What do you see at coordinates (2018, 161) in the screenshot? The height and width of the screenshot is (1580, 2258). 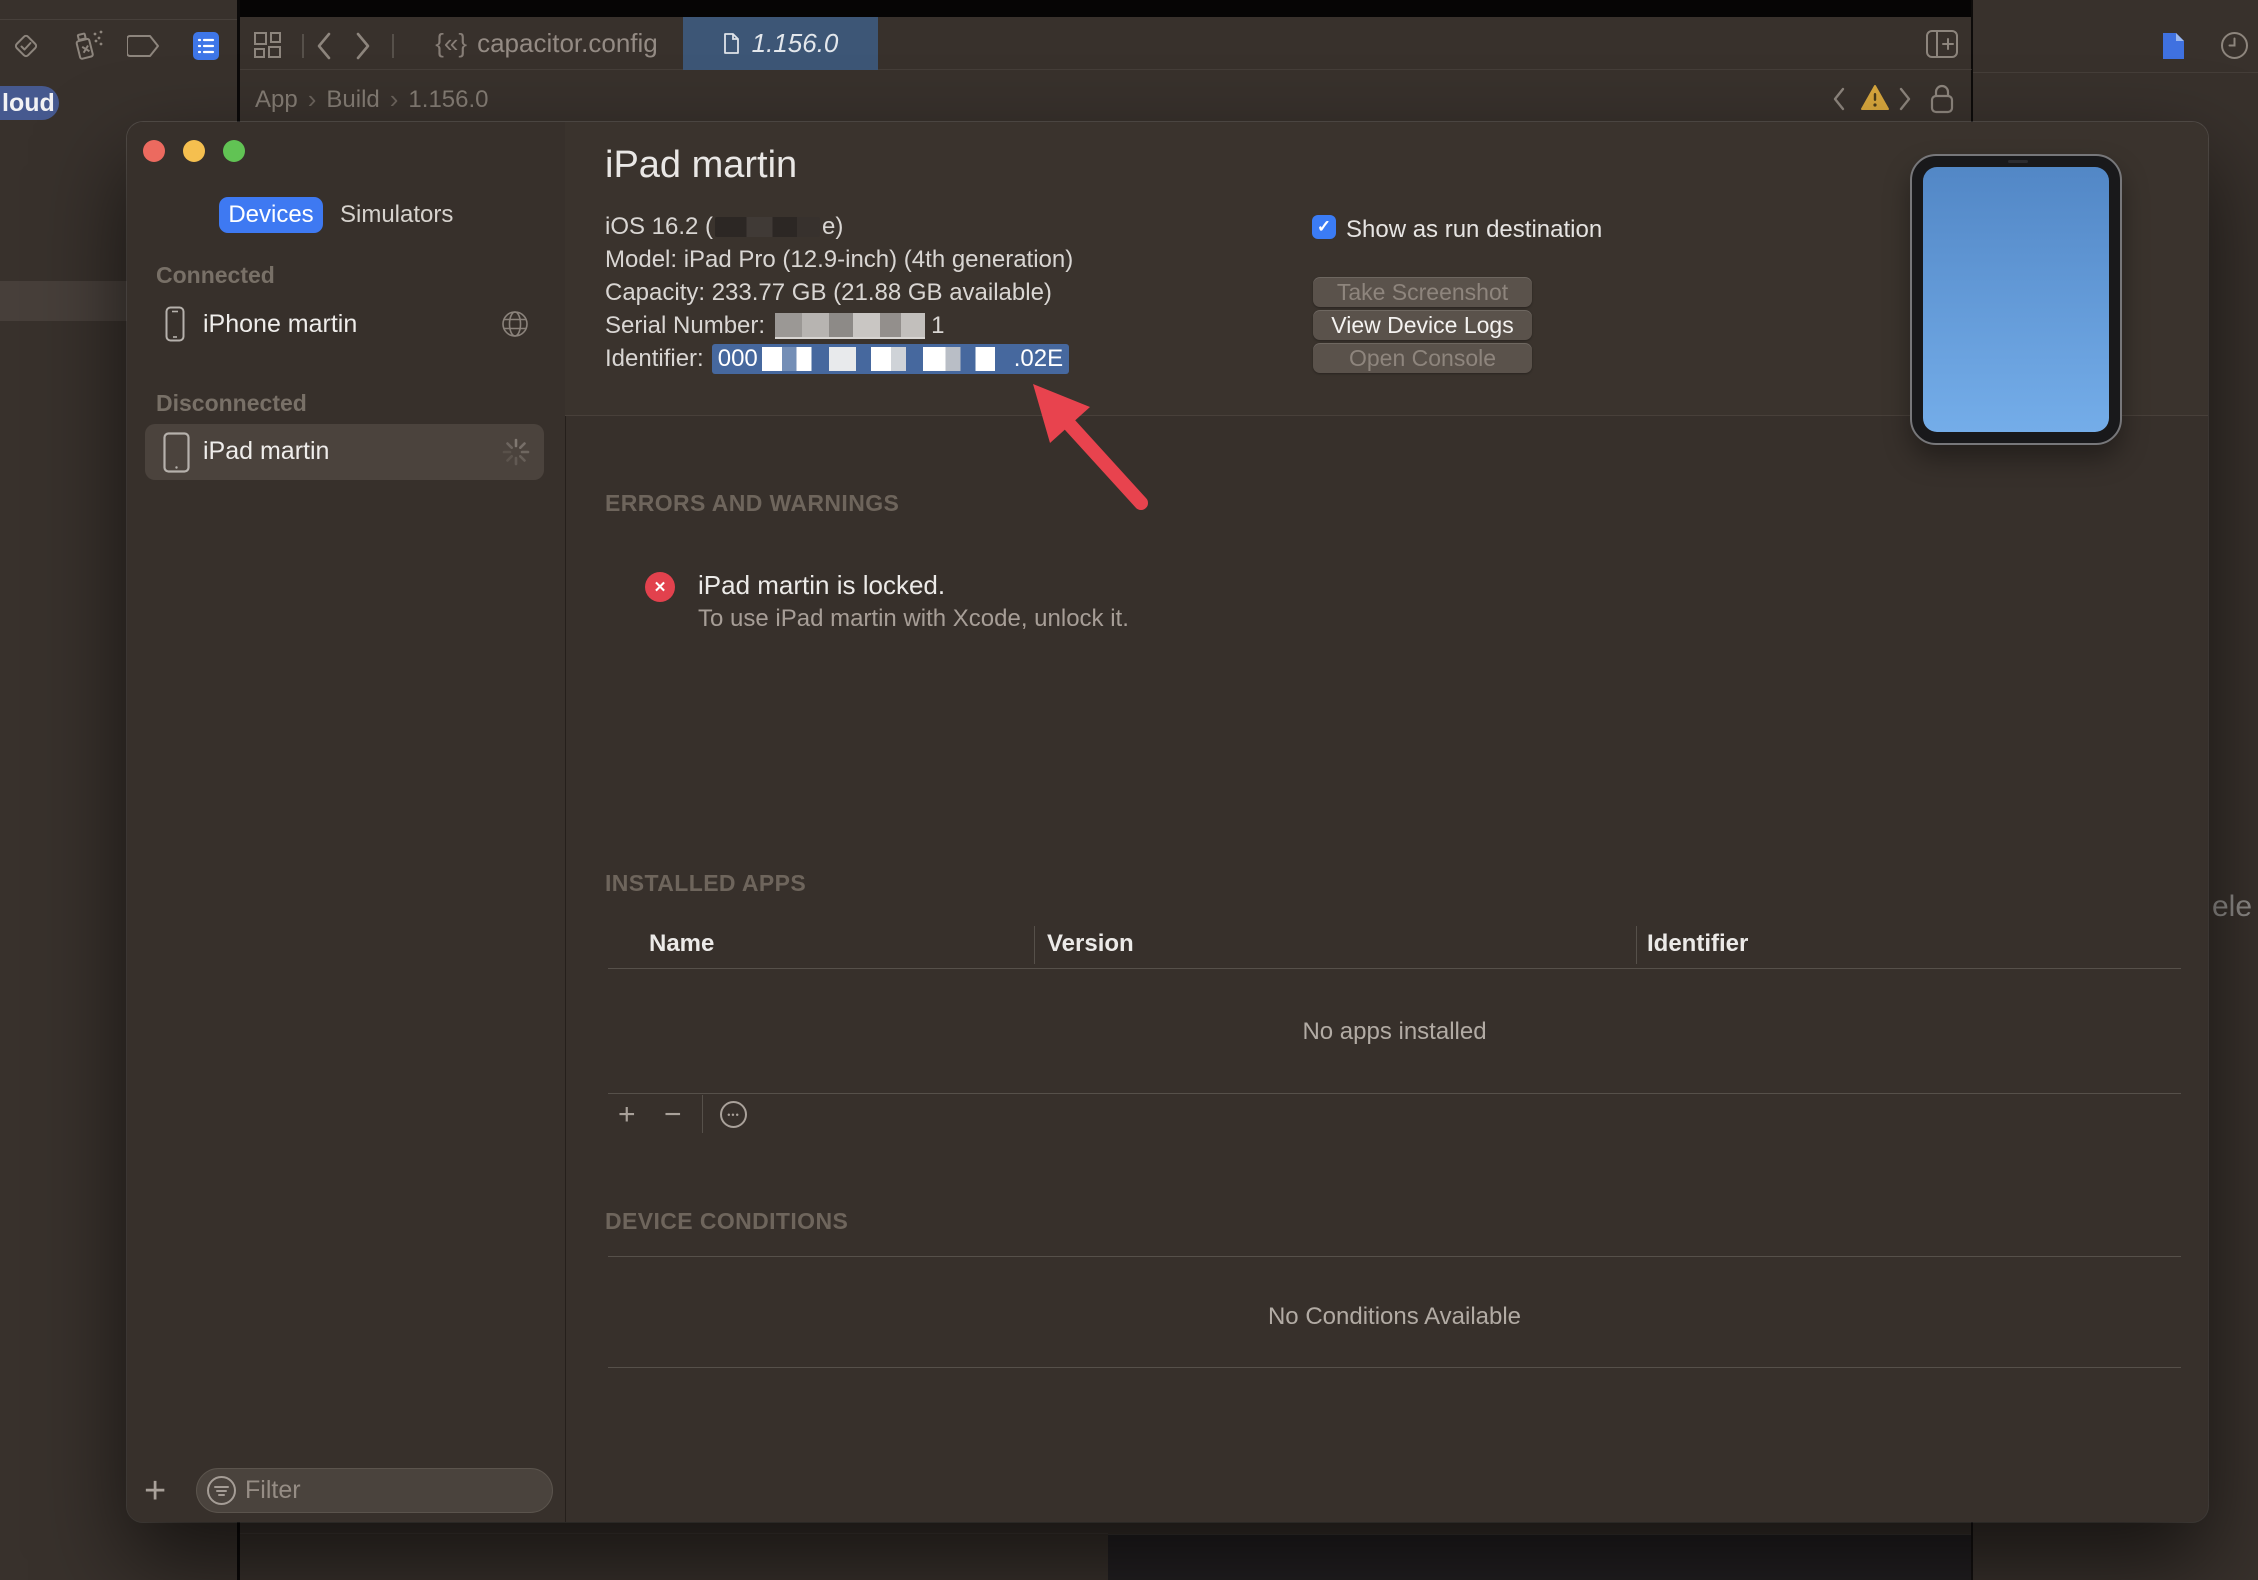 I see `ipad-camera-dot` at bounding box center [2018, 161].